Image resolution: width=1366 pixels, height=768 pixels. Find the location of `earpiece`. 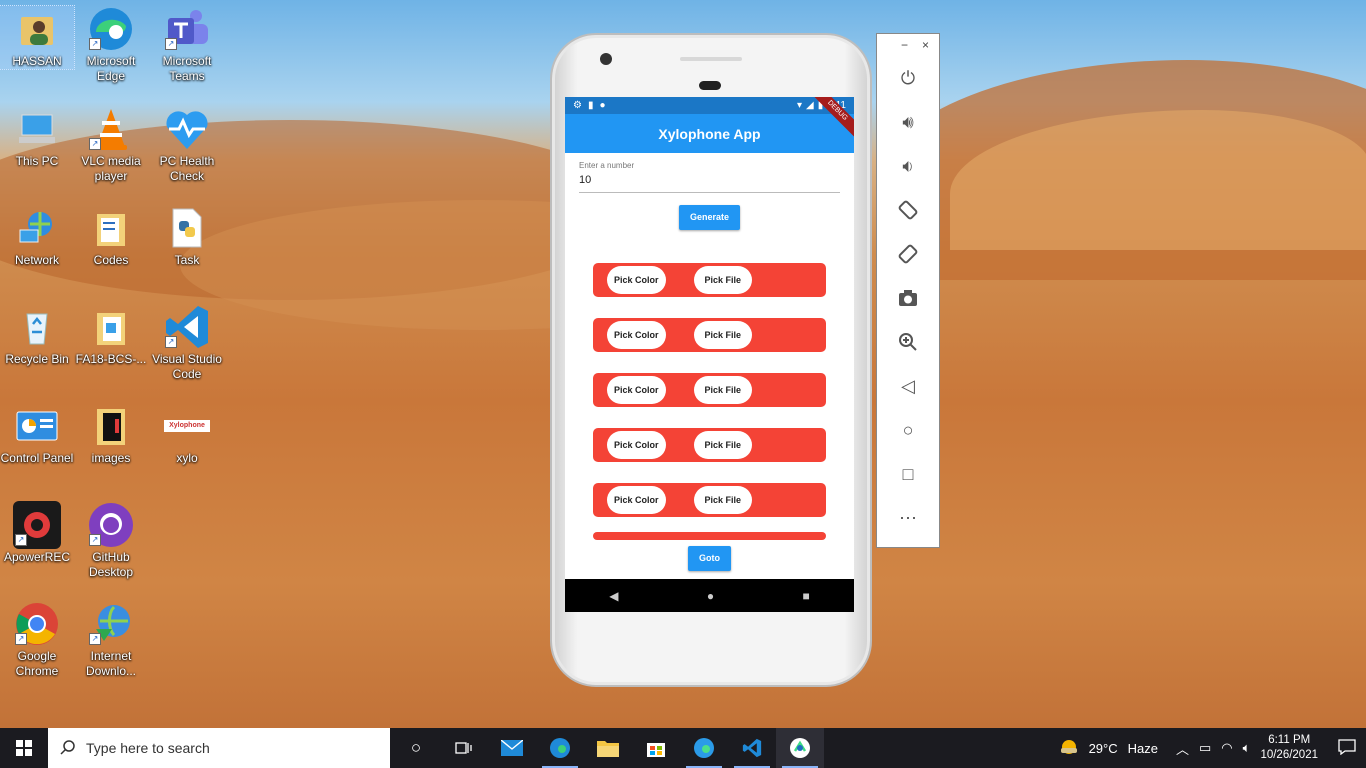

earpiece is located at coordinates (710, 85).